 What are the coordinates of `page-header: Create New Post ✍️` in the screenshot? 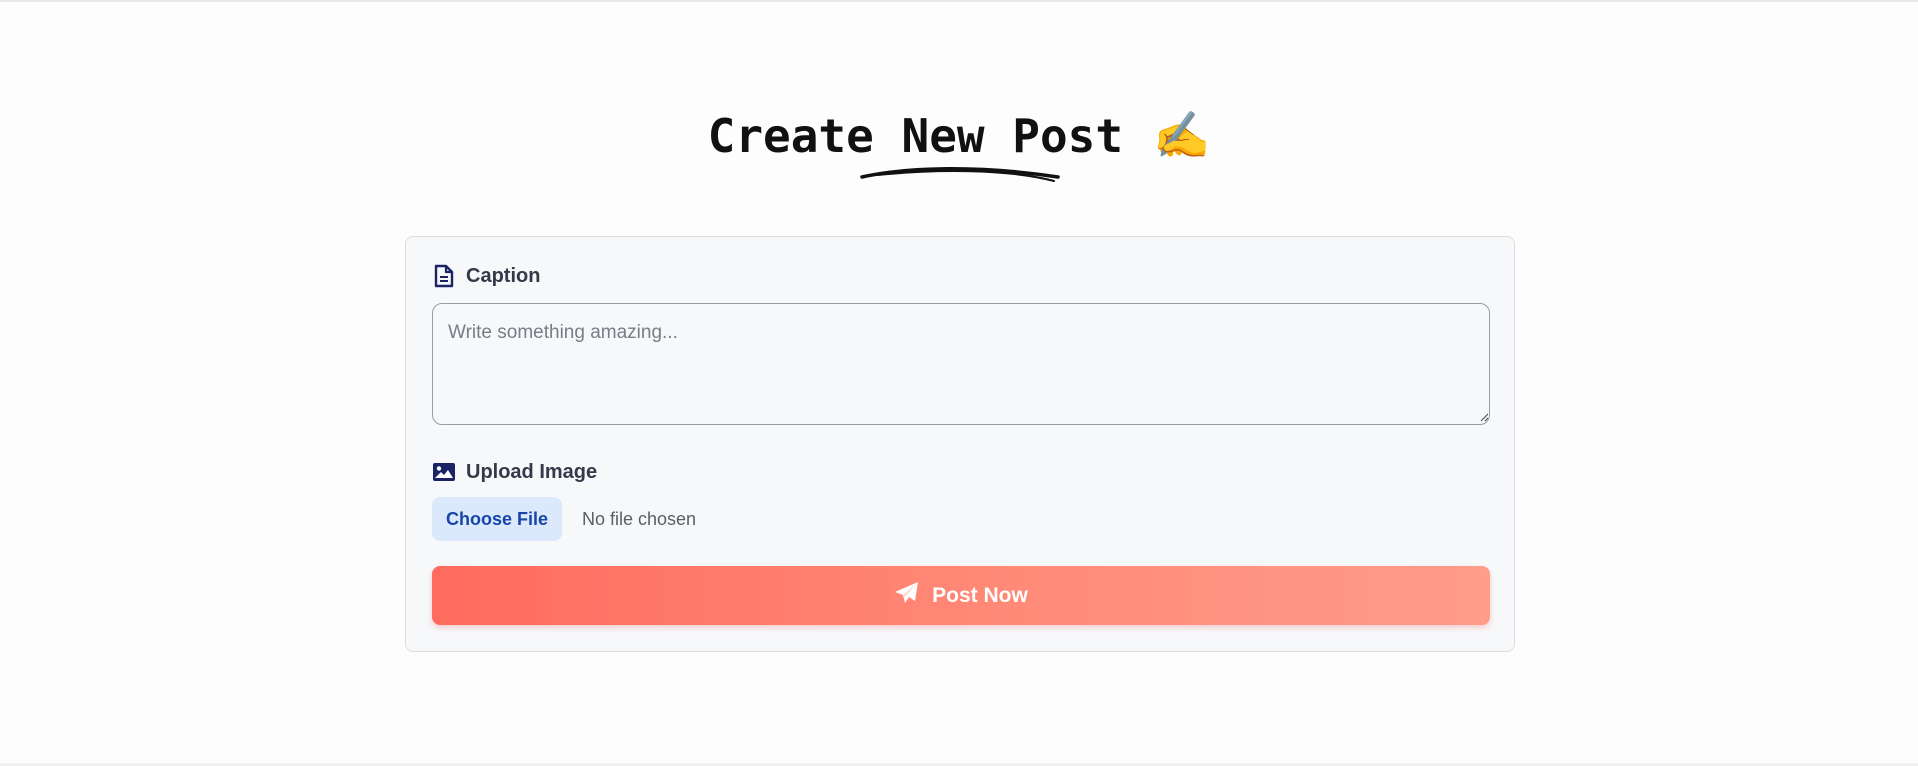 It's located at (959, 135).